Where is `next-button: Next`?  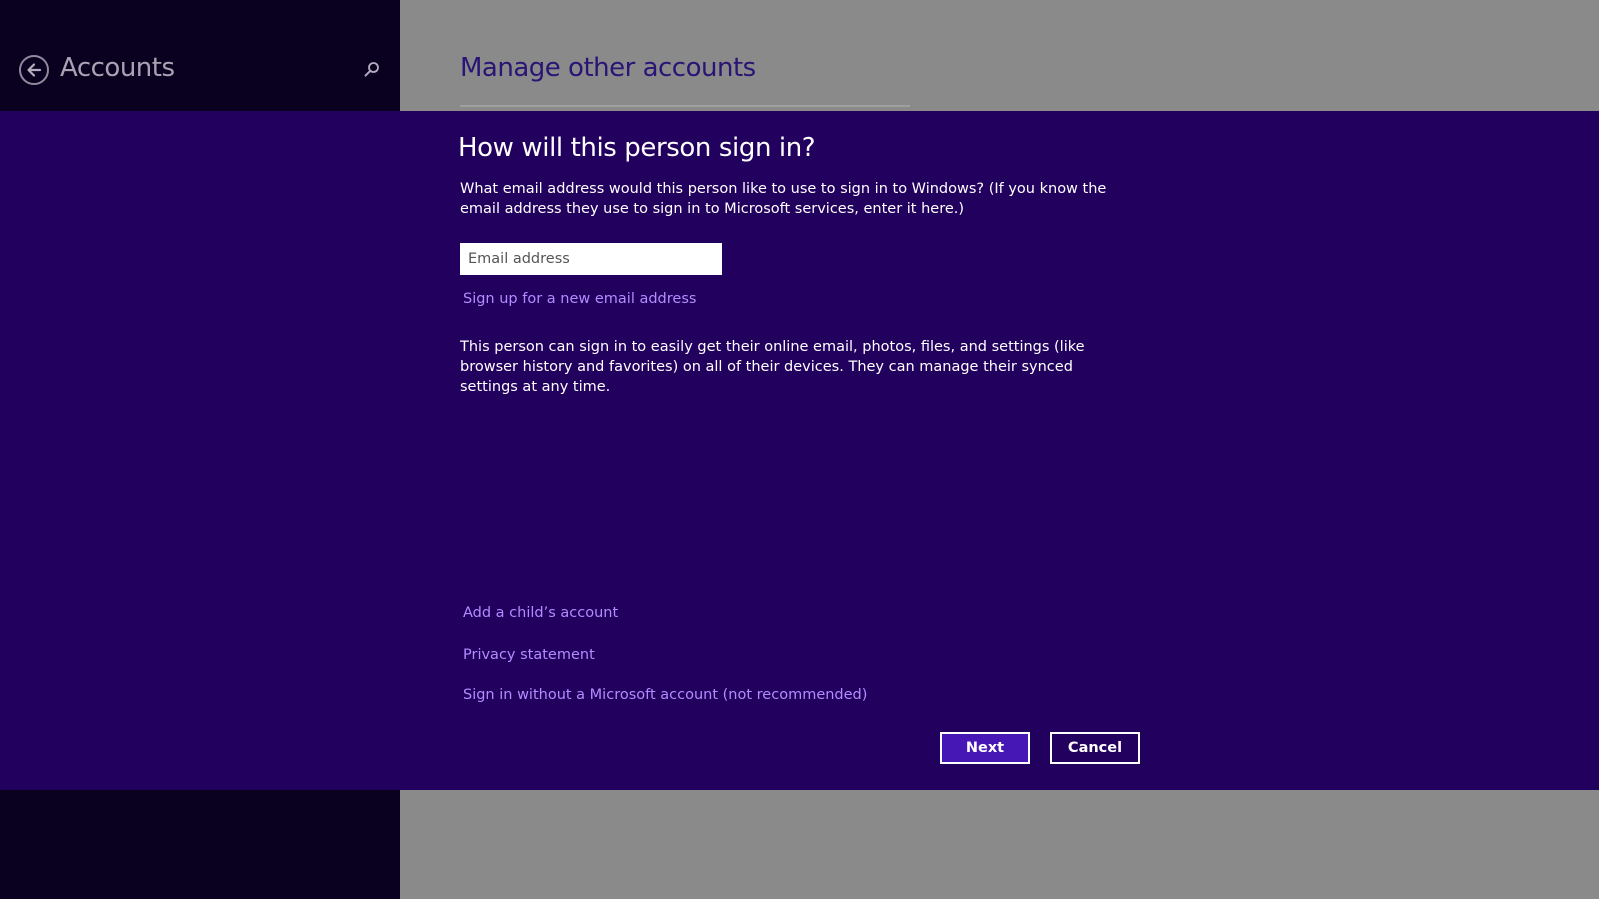
next-button: Next is located at coordinates (985, 748).